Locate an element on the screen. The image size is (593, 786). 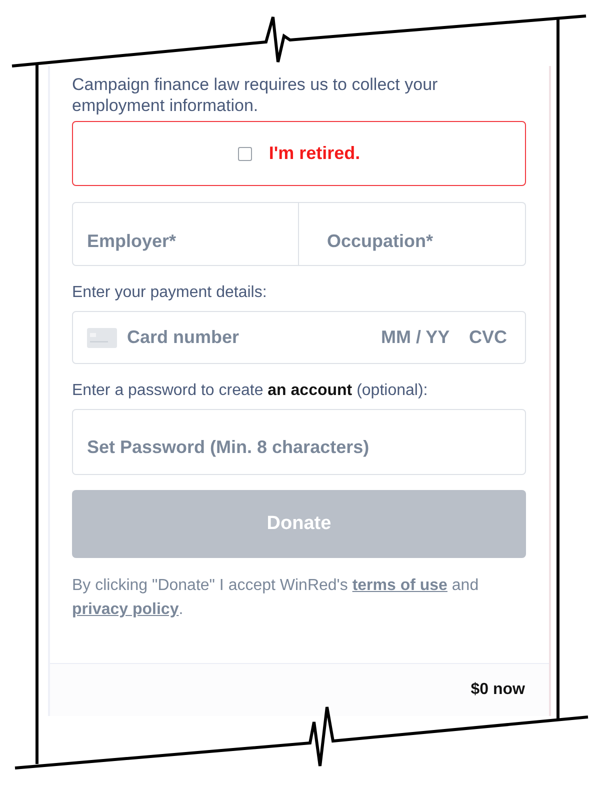
credit-card-icon is located at coordinates (102, 338).